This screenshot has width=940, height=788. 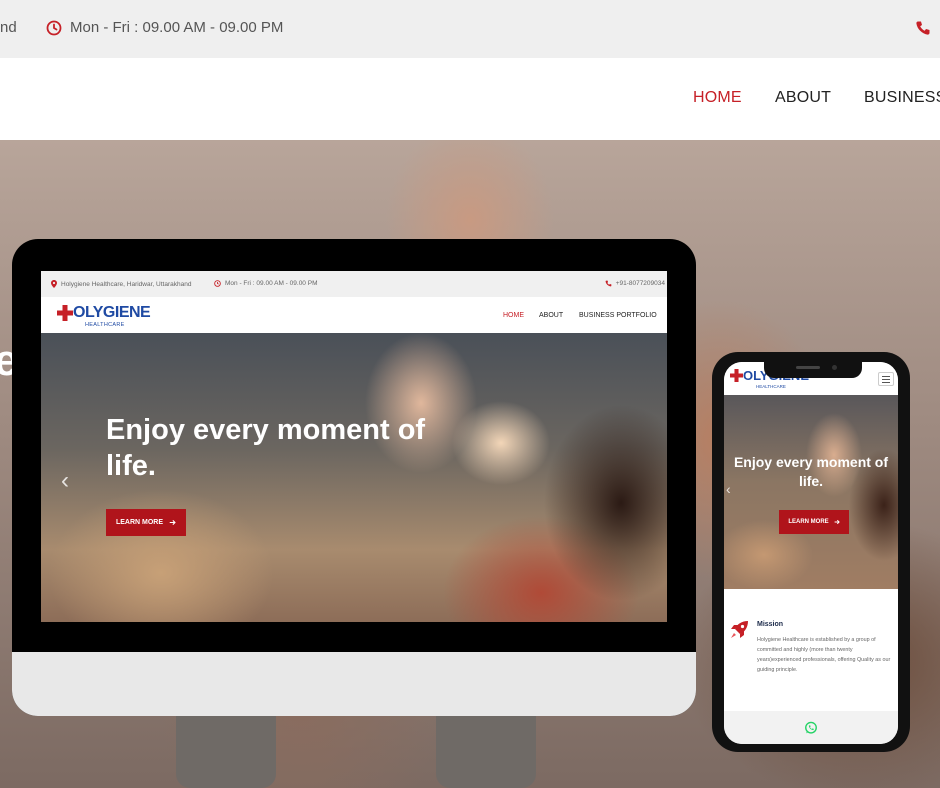 I want to click on nav-home: HOME, so click(x=717, y=98).